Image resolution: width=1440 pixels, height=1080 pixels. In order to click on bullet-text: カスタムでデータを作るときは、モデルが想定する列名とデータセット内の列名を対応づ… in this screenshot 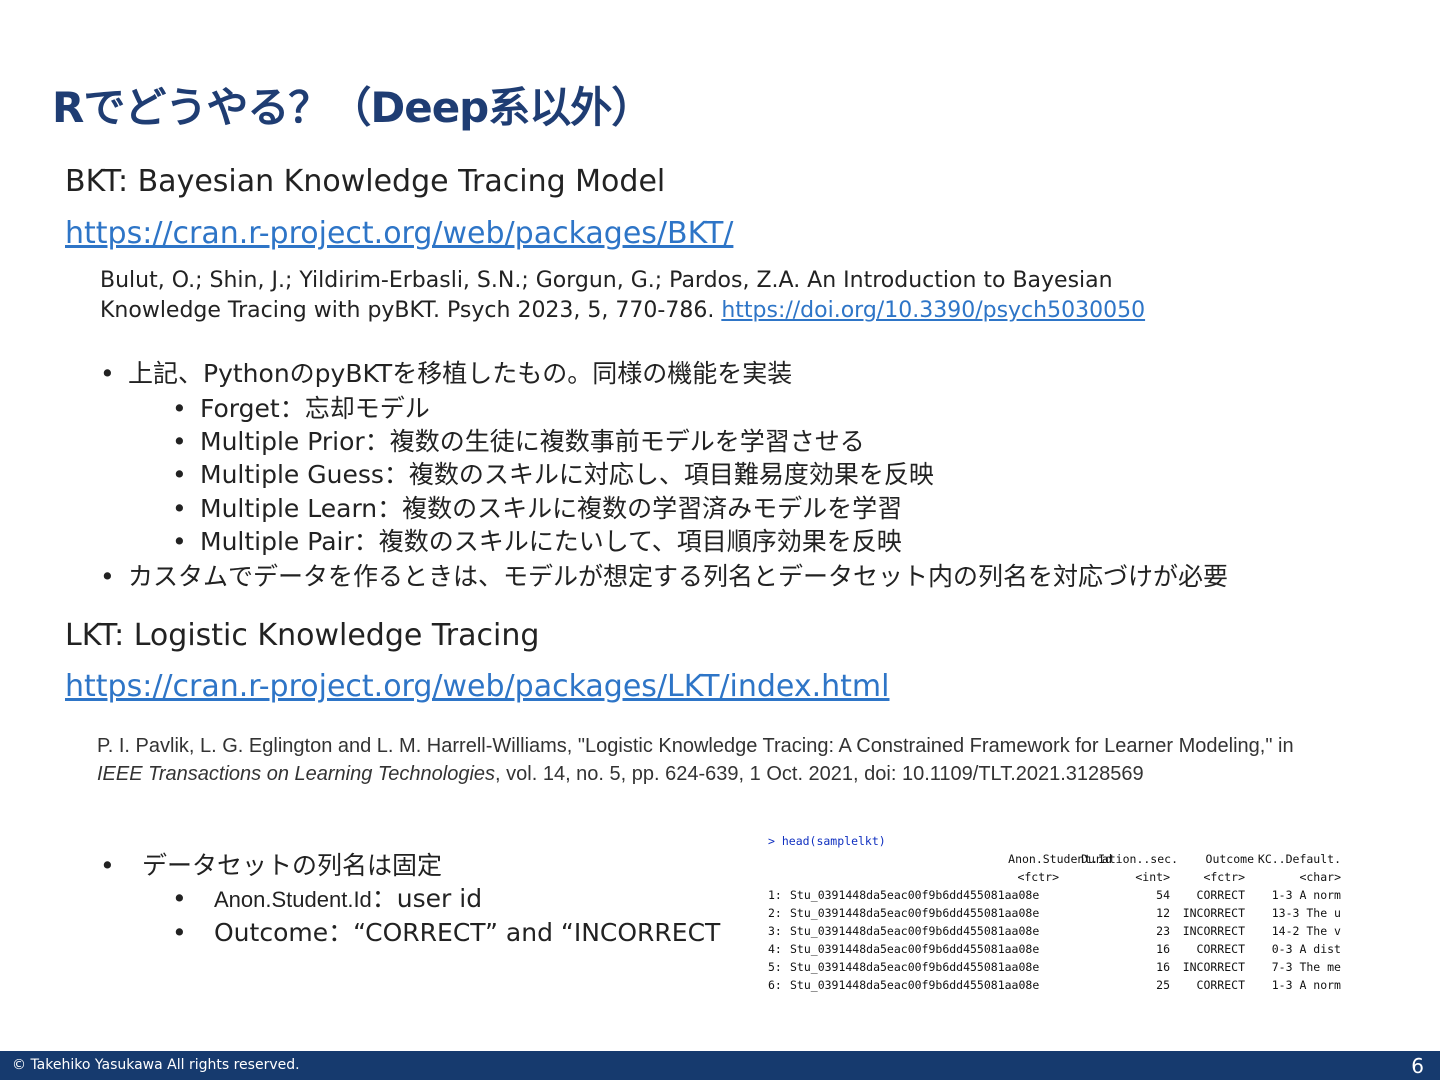, I will do `click(678, 576)`.